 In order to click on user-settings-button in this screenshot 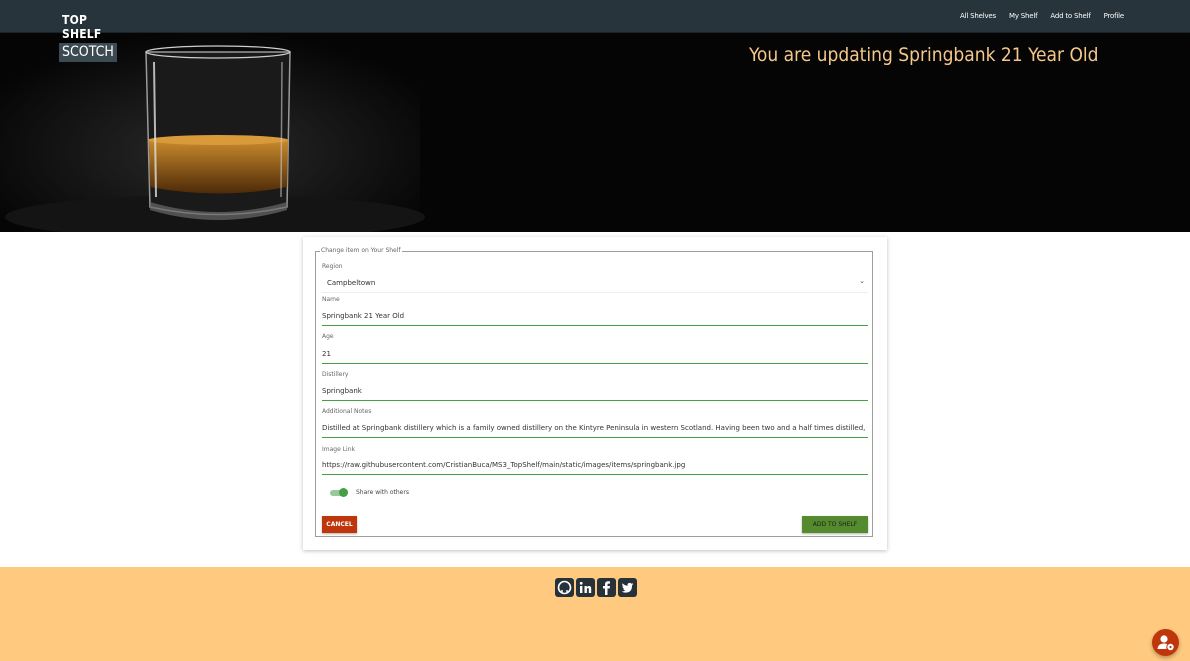, I will do `click(1165, 642)`.